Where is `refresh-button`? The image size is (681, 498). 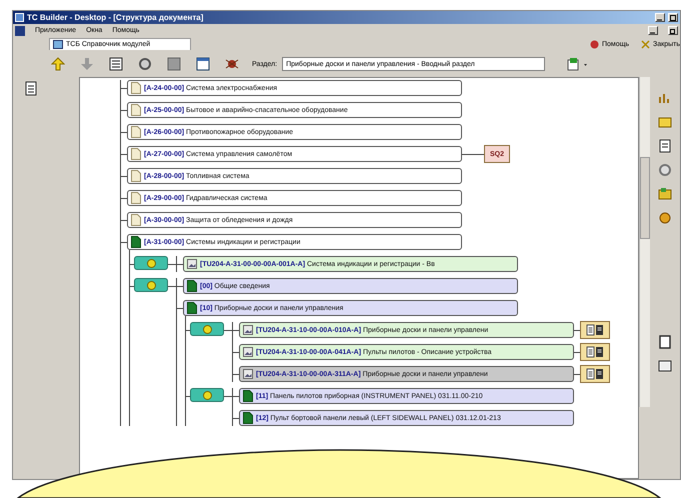
refresh-button is located at coordinates (145, 64).